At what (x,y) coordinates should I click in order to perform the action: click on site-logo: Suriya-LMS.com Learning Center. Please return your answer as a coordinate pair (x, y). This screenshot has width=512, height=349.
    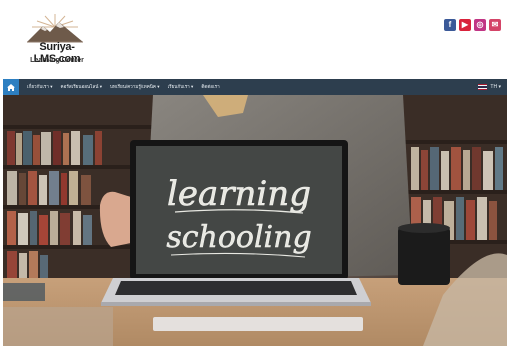
    Looking at the image, I should click on (54, 43).